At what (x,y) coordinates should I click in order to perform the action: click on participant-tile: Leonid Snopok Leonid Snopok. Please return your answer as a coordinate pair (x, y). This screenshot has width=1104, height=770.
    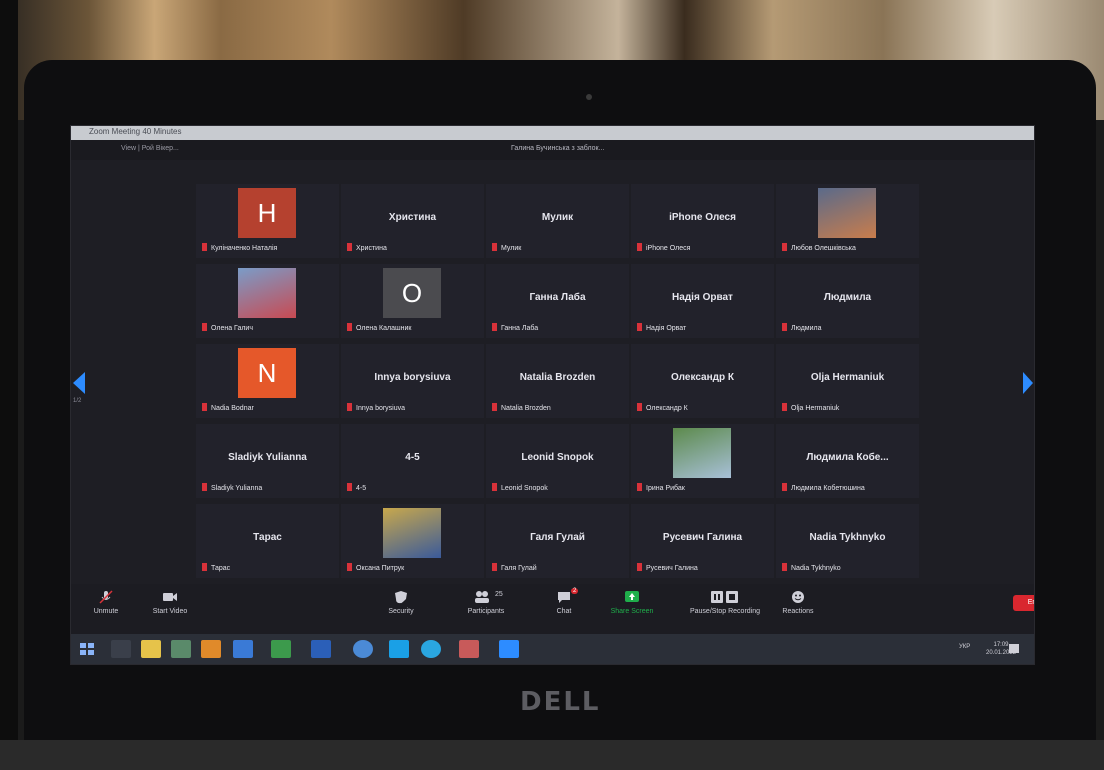
    Looking at the image, I should click on (557, 461).